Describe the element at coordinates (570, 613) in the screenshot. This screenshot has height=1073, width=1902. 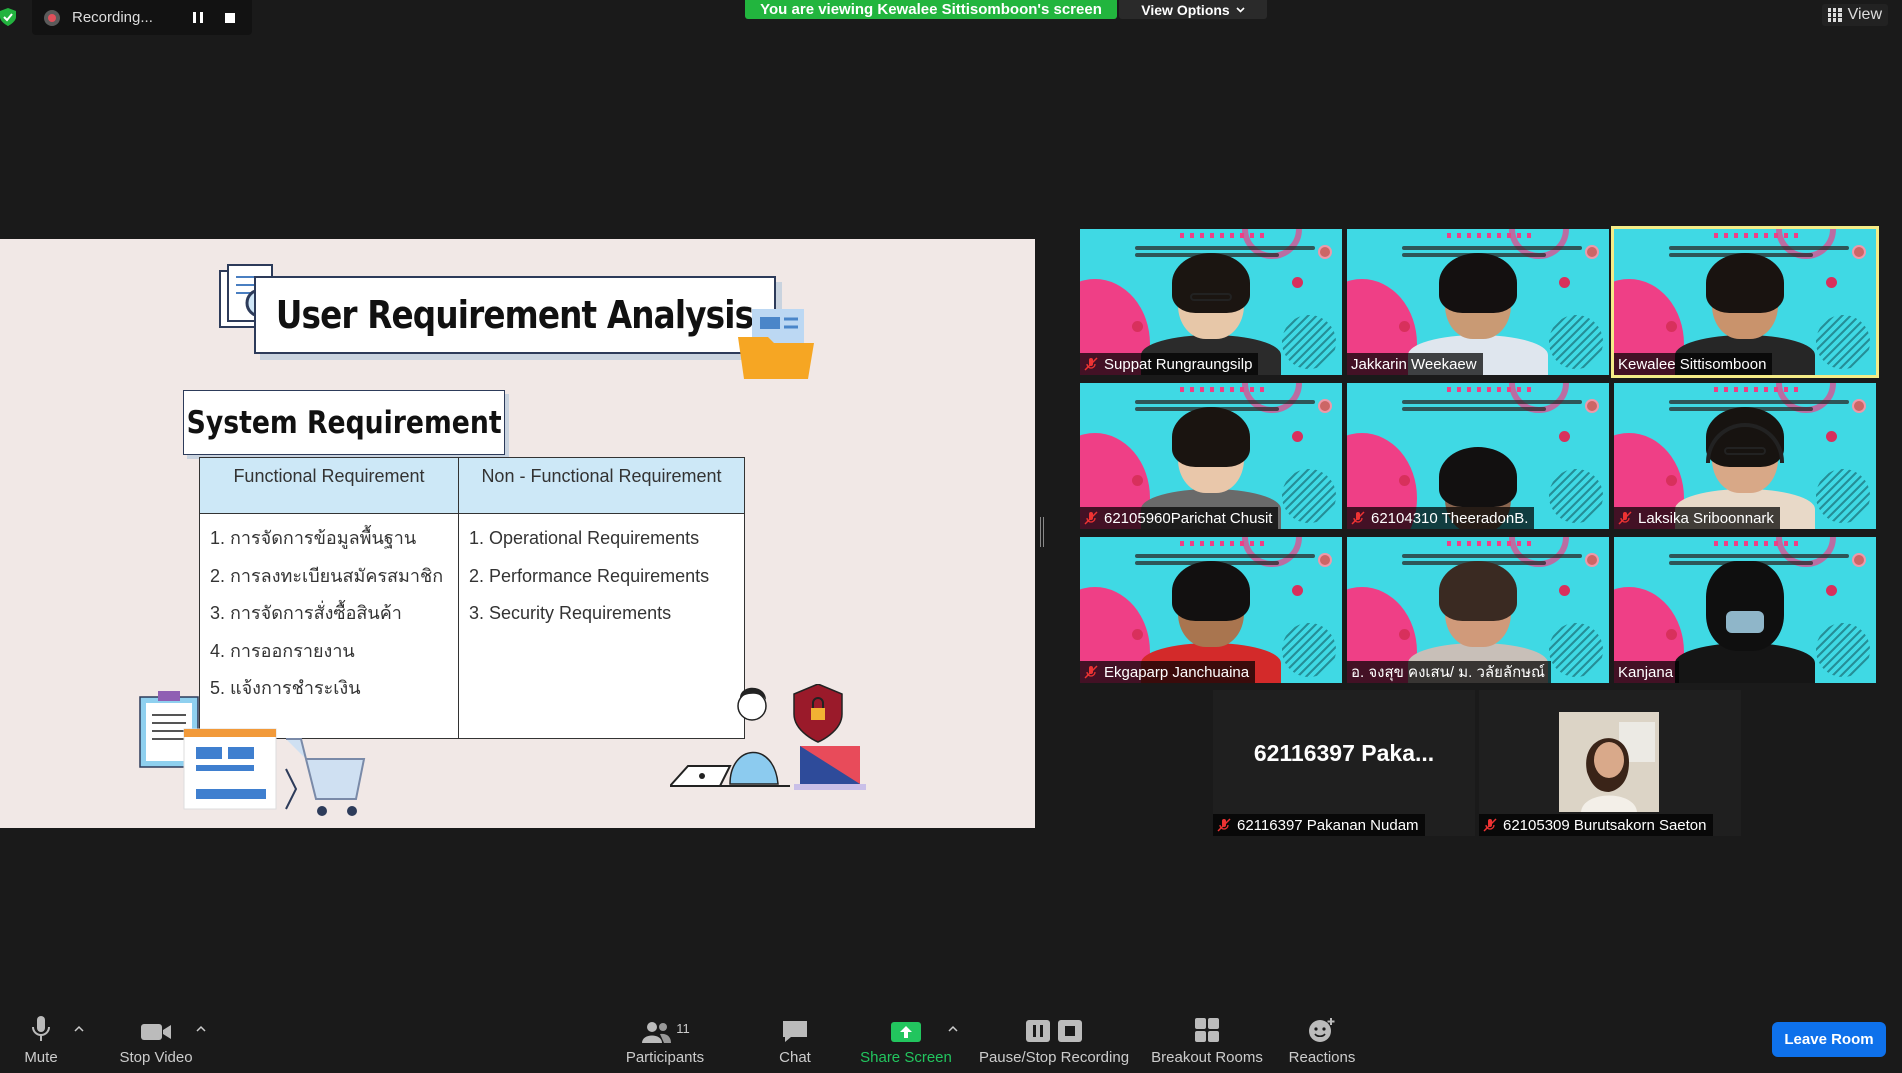
I see `non-functional-item: 3. Security Requirements` at that location.